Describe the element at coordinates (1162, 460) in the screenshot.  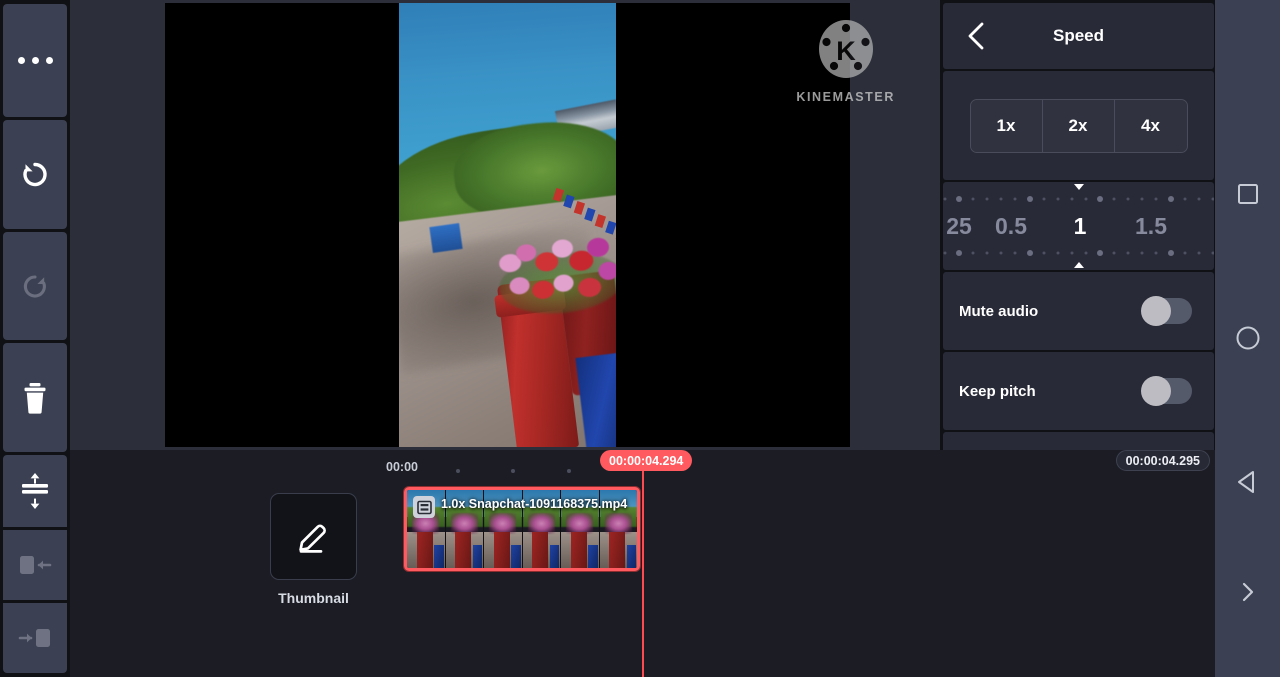
I see `total-duration-badge: 00:00:04.295` at that location.